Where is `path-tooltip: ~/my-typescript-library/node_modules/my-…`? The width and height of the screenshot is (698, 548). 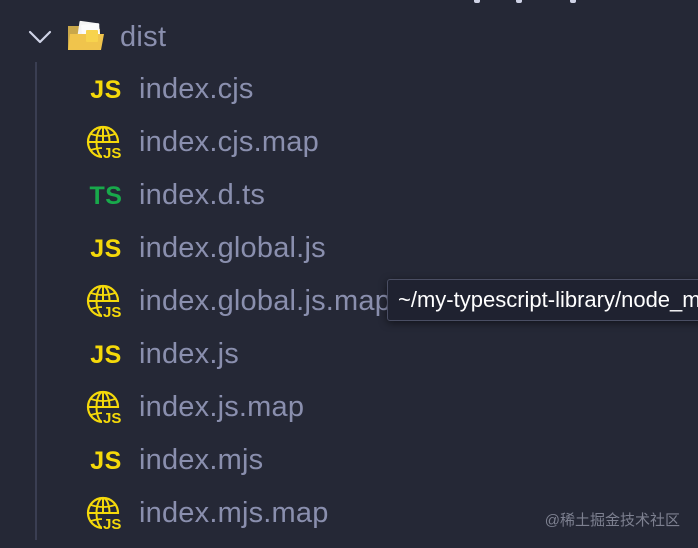
path-tooltip: ~/my-typescript-library/node_modules/my-… is located at coordinates (542, 300).